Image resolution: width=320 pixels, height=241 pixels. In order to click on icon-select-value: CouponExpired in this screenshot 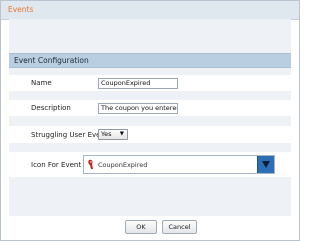, I will do `click(123, 165)`.